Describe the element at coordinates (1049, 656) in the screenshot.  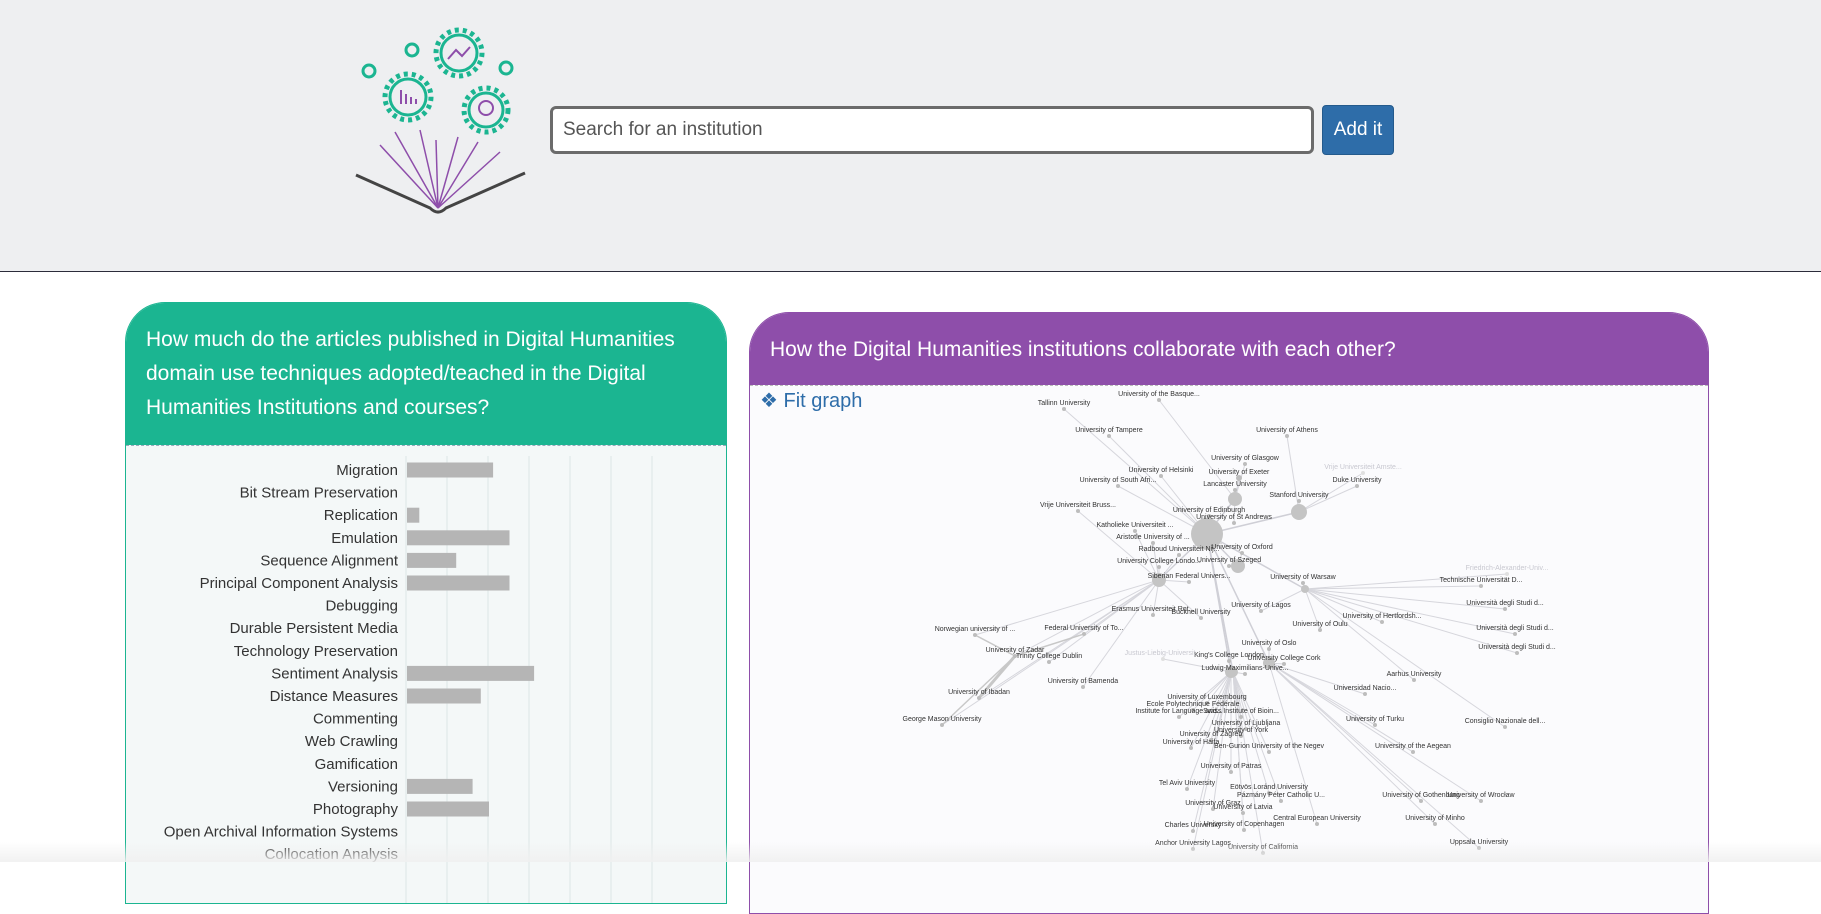
I see `graph-node-label: Trinity College Dublin` at that location.